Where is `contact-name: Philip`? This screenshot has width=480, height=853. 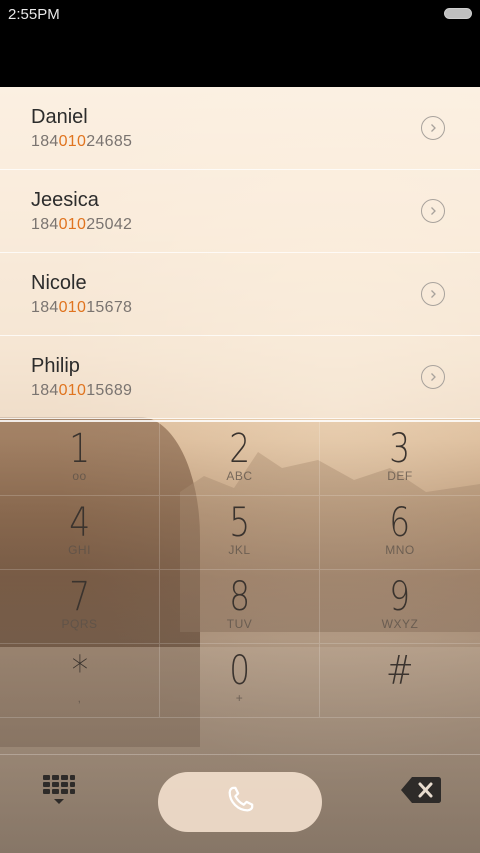
contact-name: Philip is located at coordinates (55, 366).